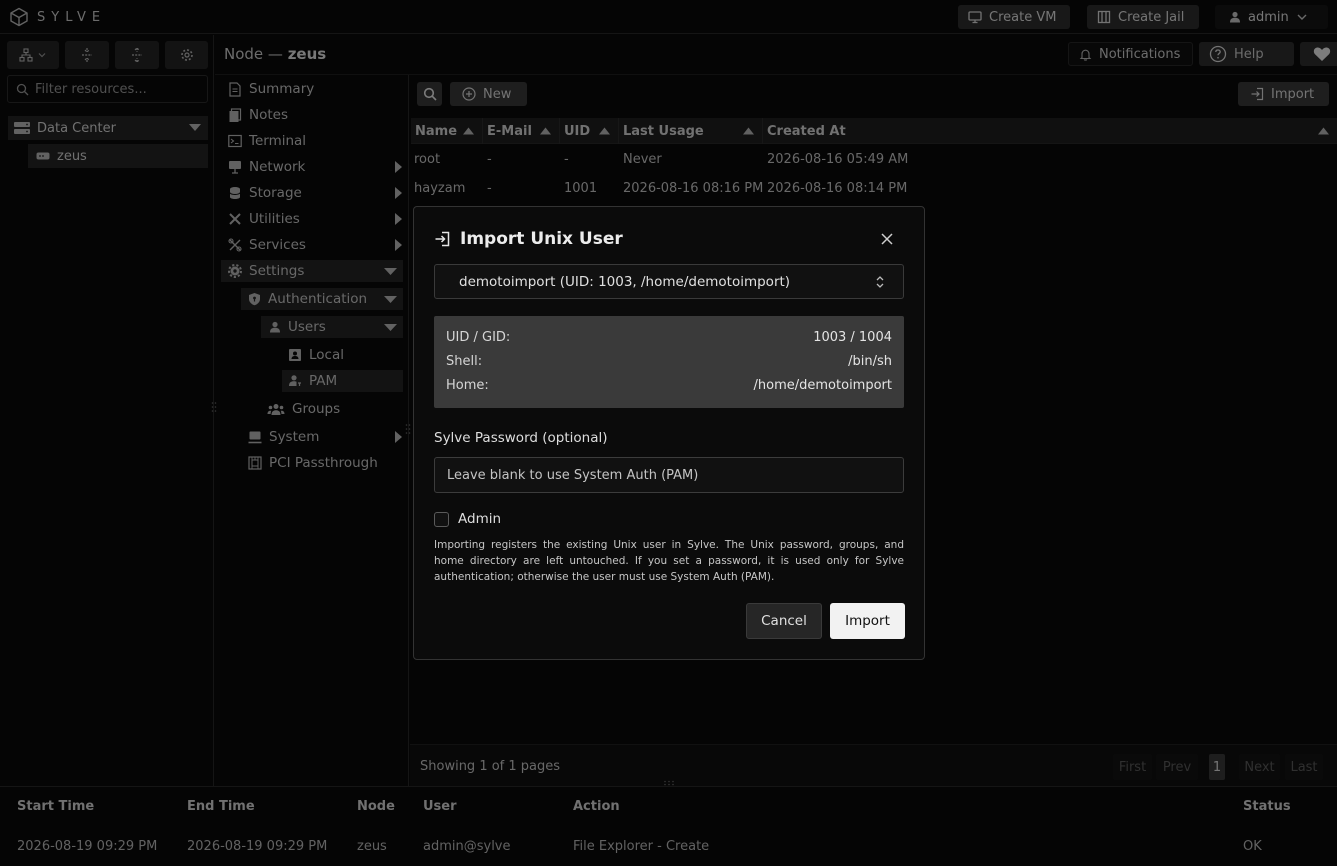  Describe the element at coordinates (541, 239) in the screenshot. I see `dialog-title-text: Import Unix User` at that location.